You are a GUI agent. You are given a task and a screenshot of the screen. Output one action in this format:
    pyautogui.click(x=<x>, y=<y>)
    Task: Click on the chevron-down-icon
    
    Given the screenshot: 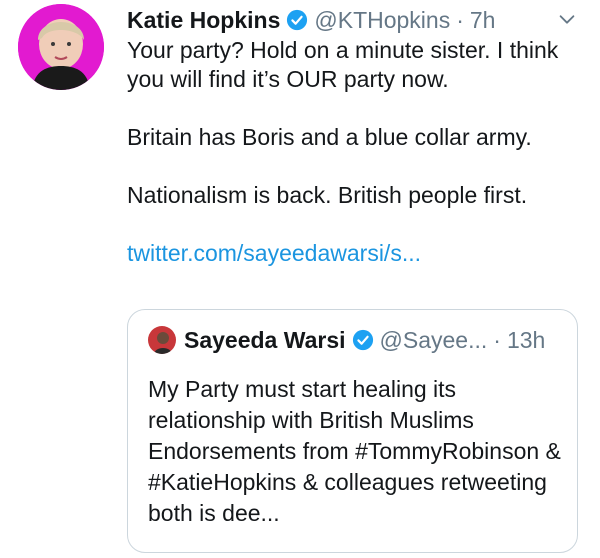 What is the action you would take?
    pyautogui.click(x=567, y=19)
    